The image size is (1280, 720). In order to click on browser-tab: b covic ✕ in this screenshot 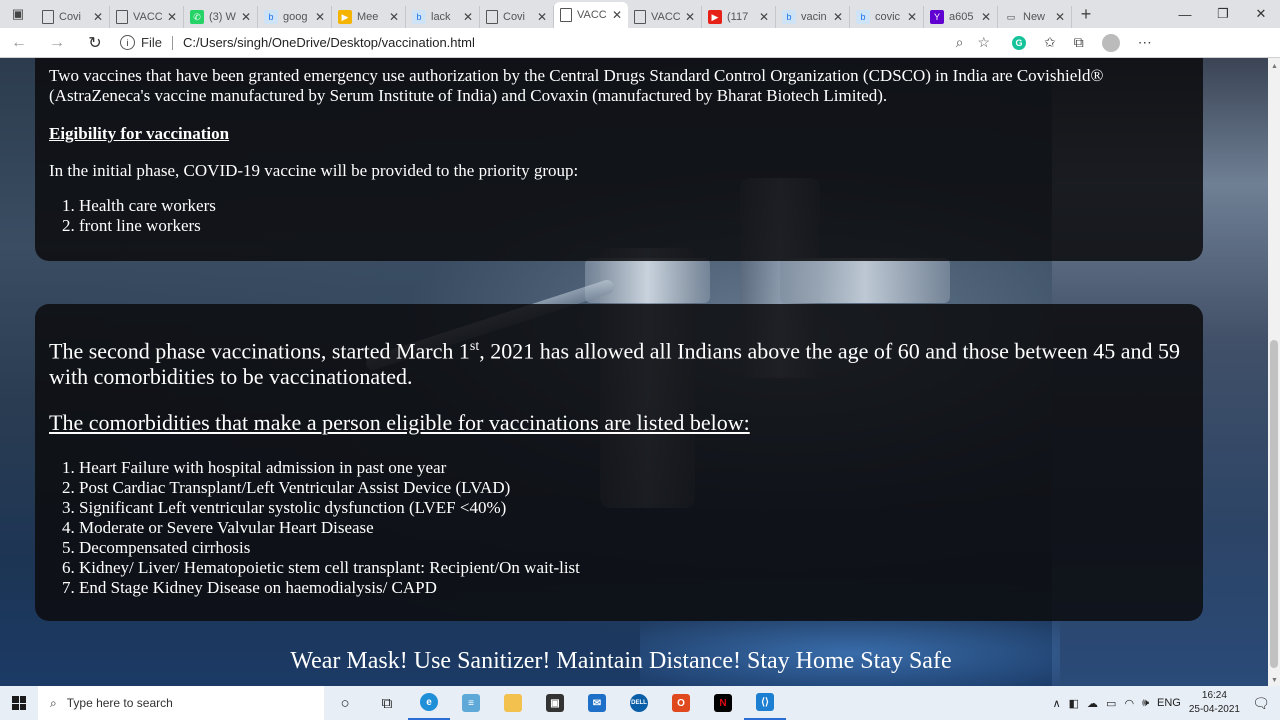, I will do `click(887, 17)`.